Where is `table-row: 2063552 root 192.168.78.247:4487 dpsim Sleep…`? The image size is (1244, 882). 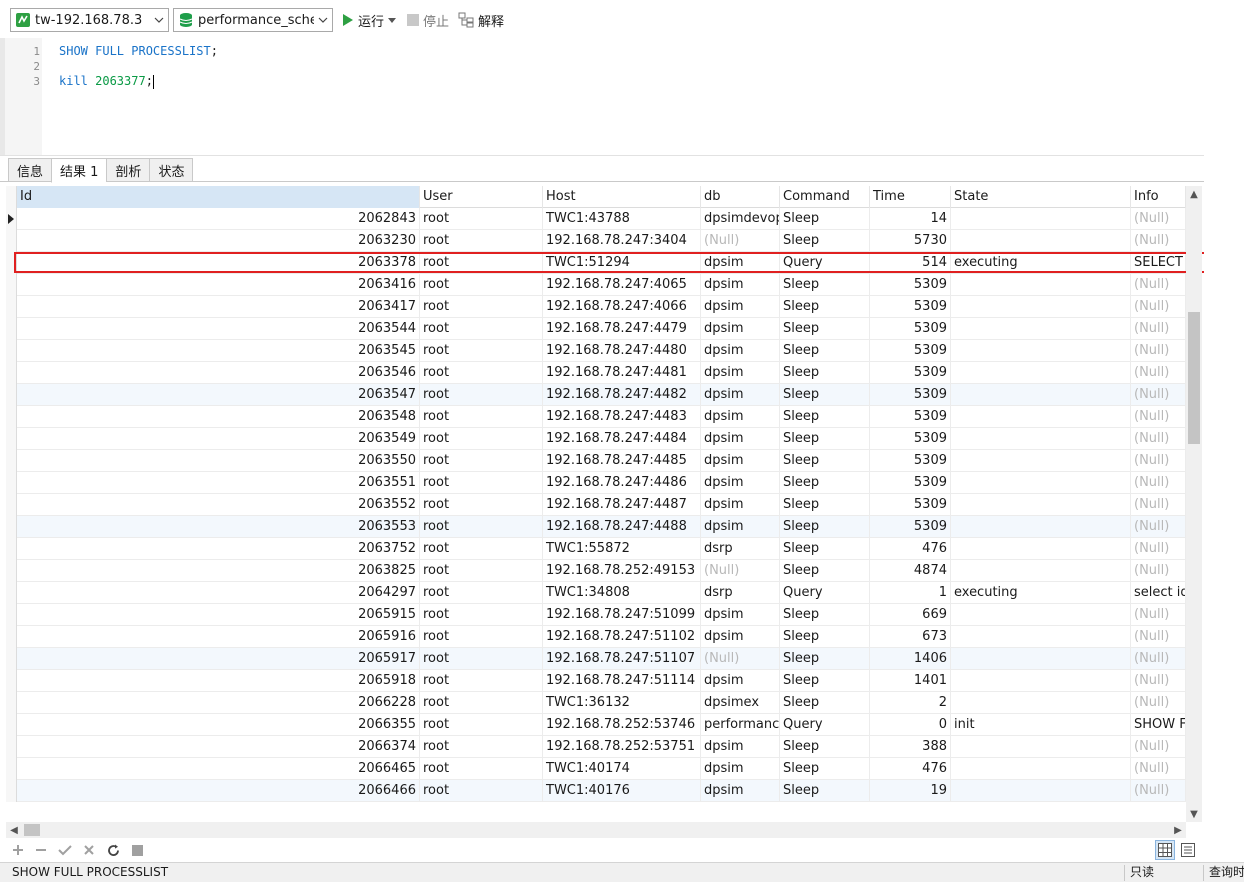 table-row: 2063552 root 192.168.78.247:4487 dpsim Sleep… is located at coordinates (596, 505).